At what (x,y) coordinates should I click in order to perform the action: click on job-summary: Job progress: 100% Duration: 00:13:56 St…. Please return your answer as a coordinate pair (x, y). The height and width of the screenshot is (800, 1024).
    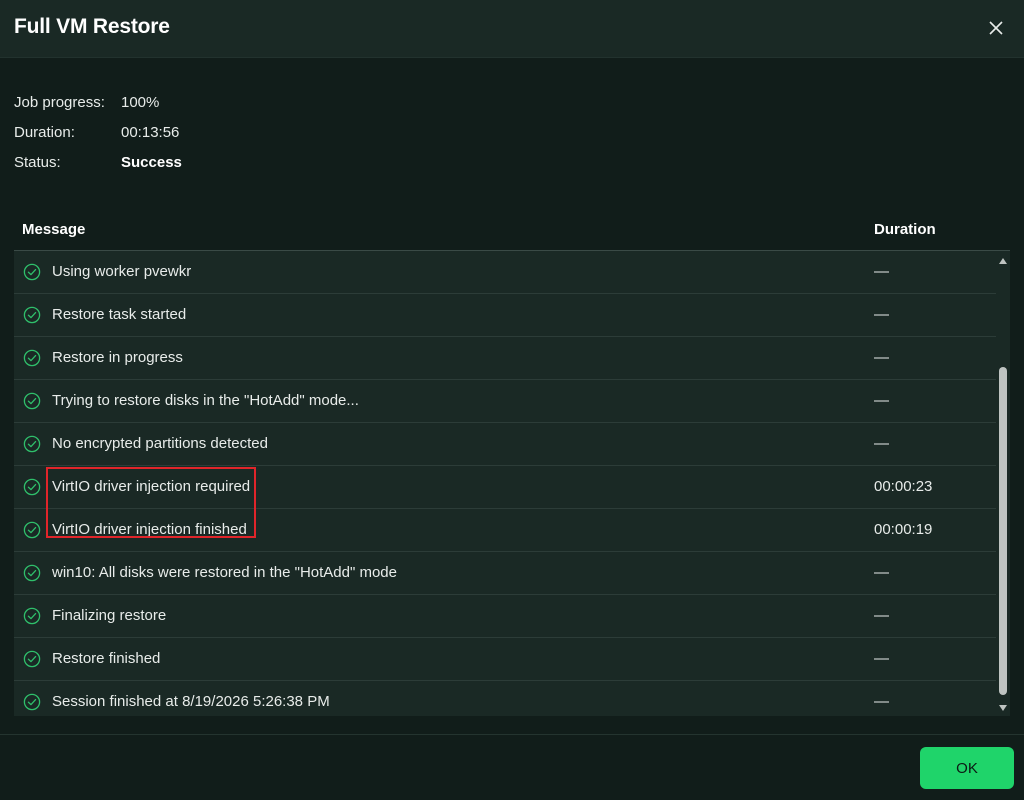
    Looking at the image, I should click on (98, 139).